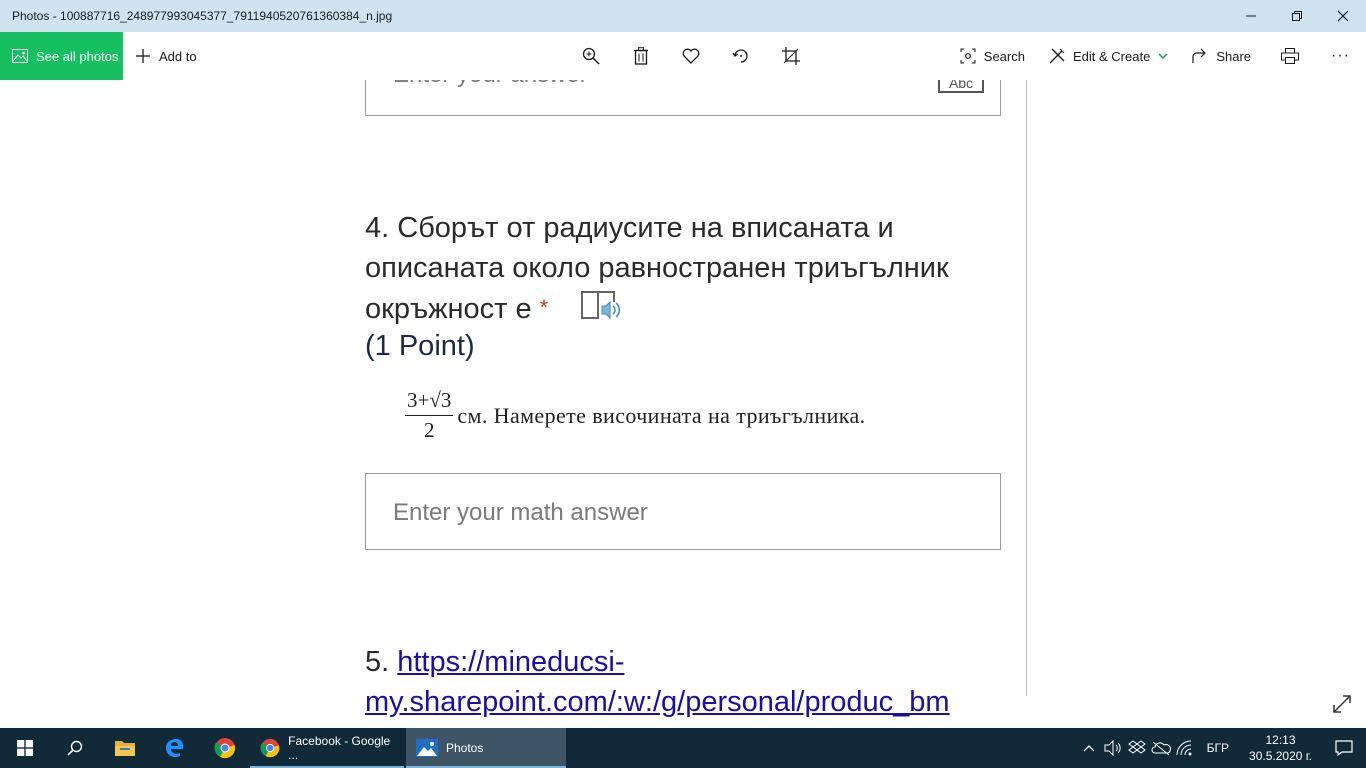 This screenshot has width=1366, height=768. I want to click on search-icon, so click(75, 748).